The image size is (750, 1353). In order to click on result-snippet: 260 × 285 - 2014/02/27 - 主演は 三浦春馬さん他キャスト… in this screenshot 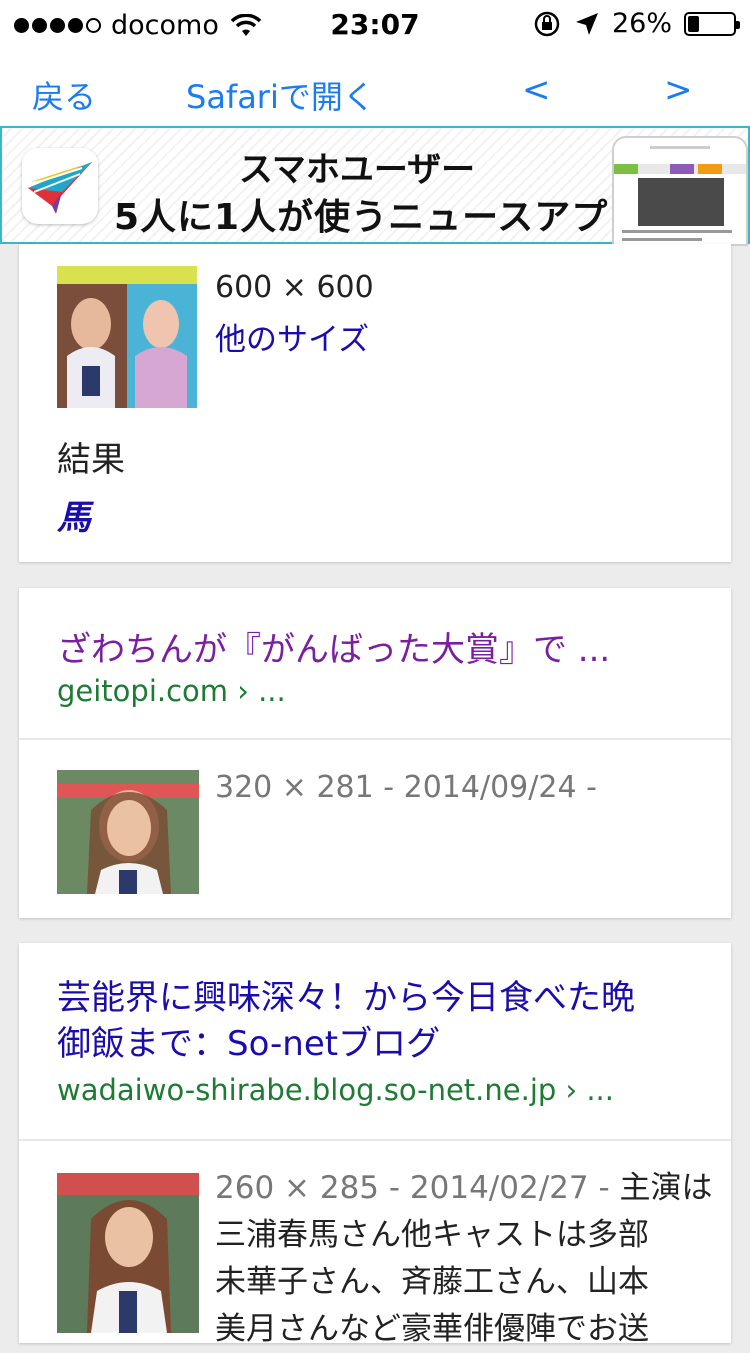, I will do `click(465, 1259)`.